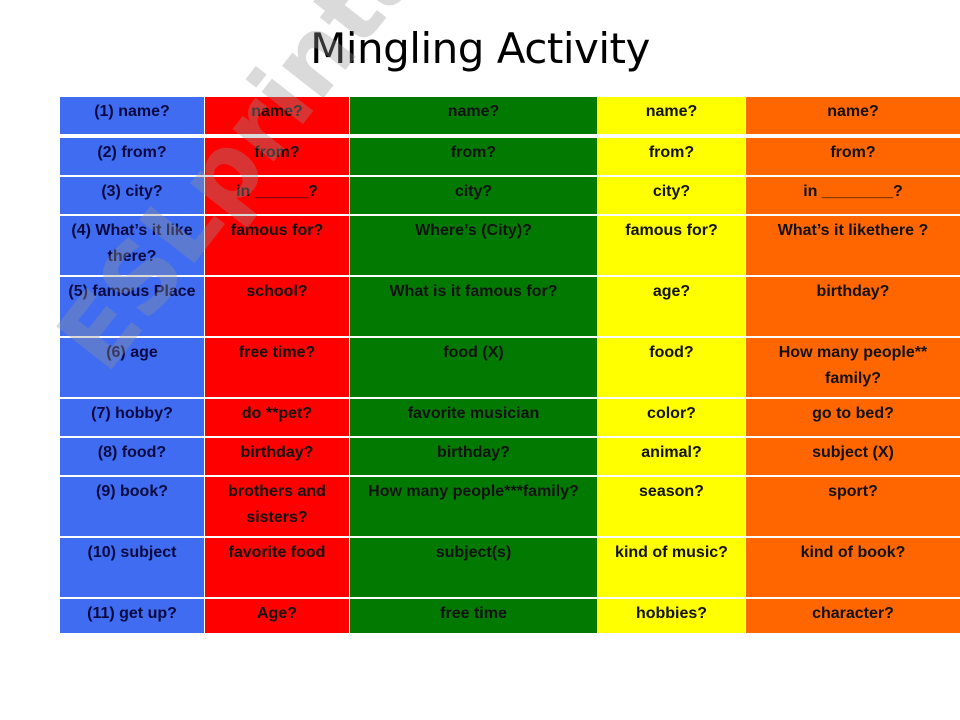 This screenshot has height=720, width=960. I want to click on table-cell: Age?, so click(277, 615).